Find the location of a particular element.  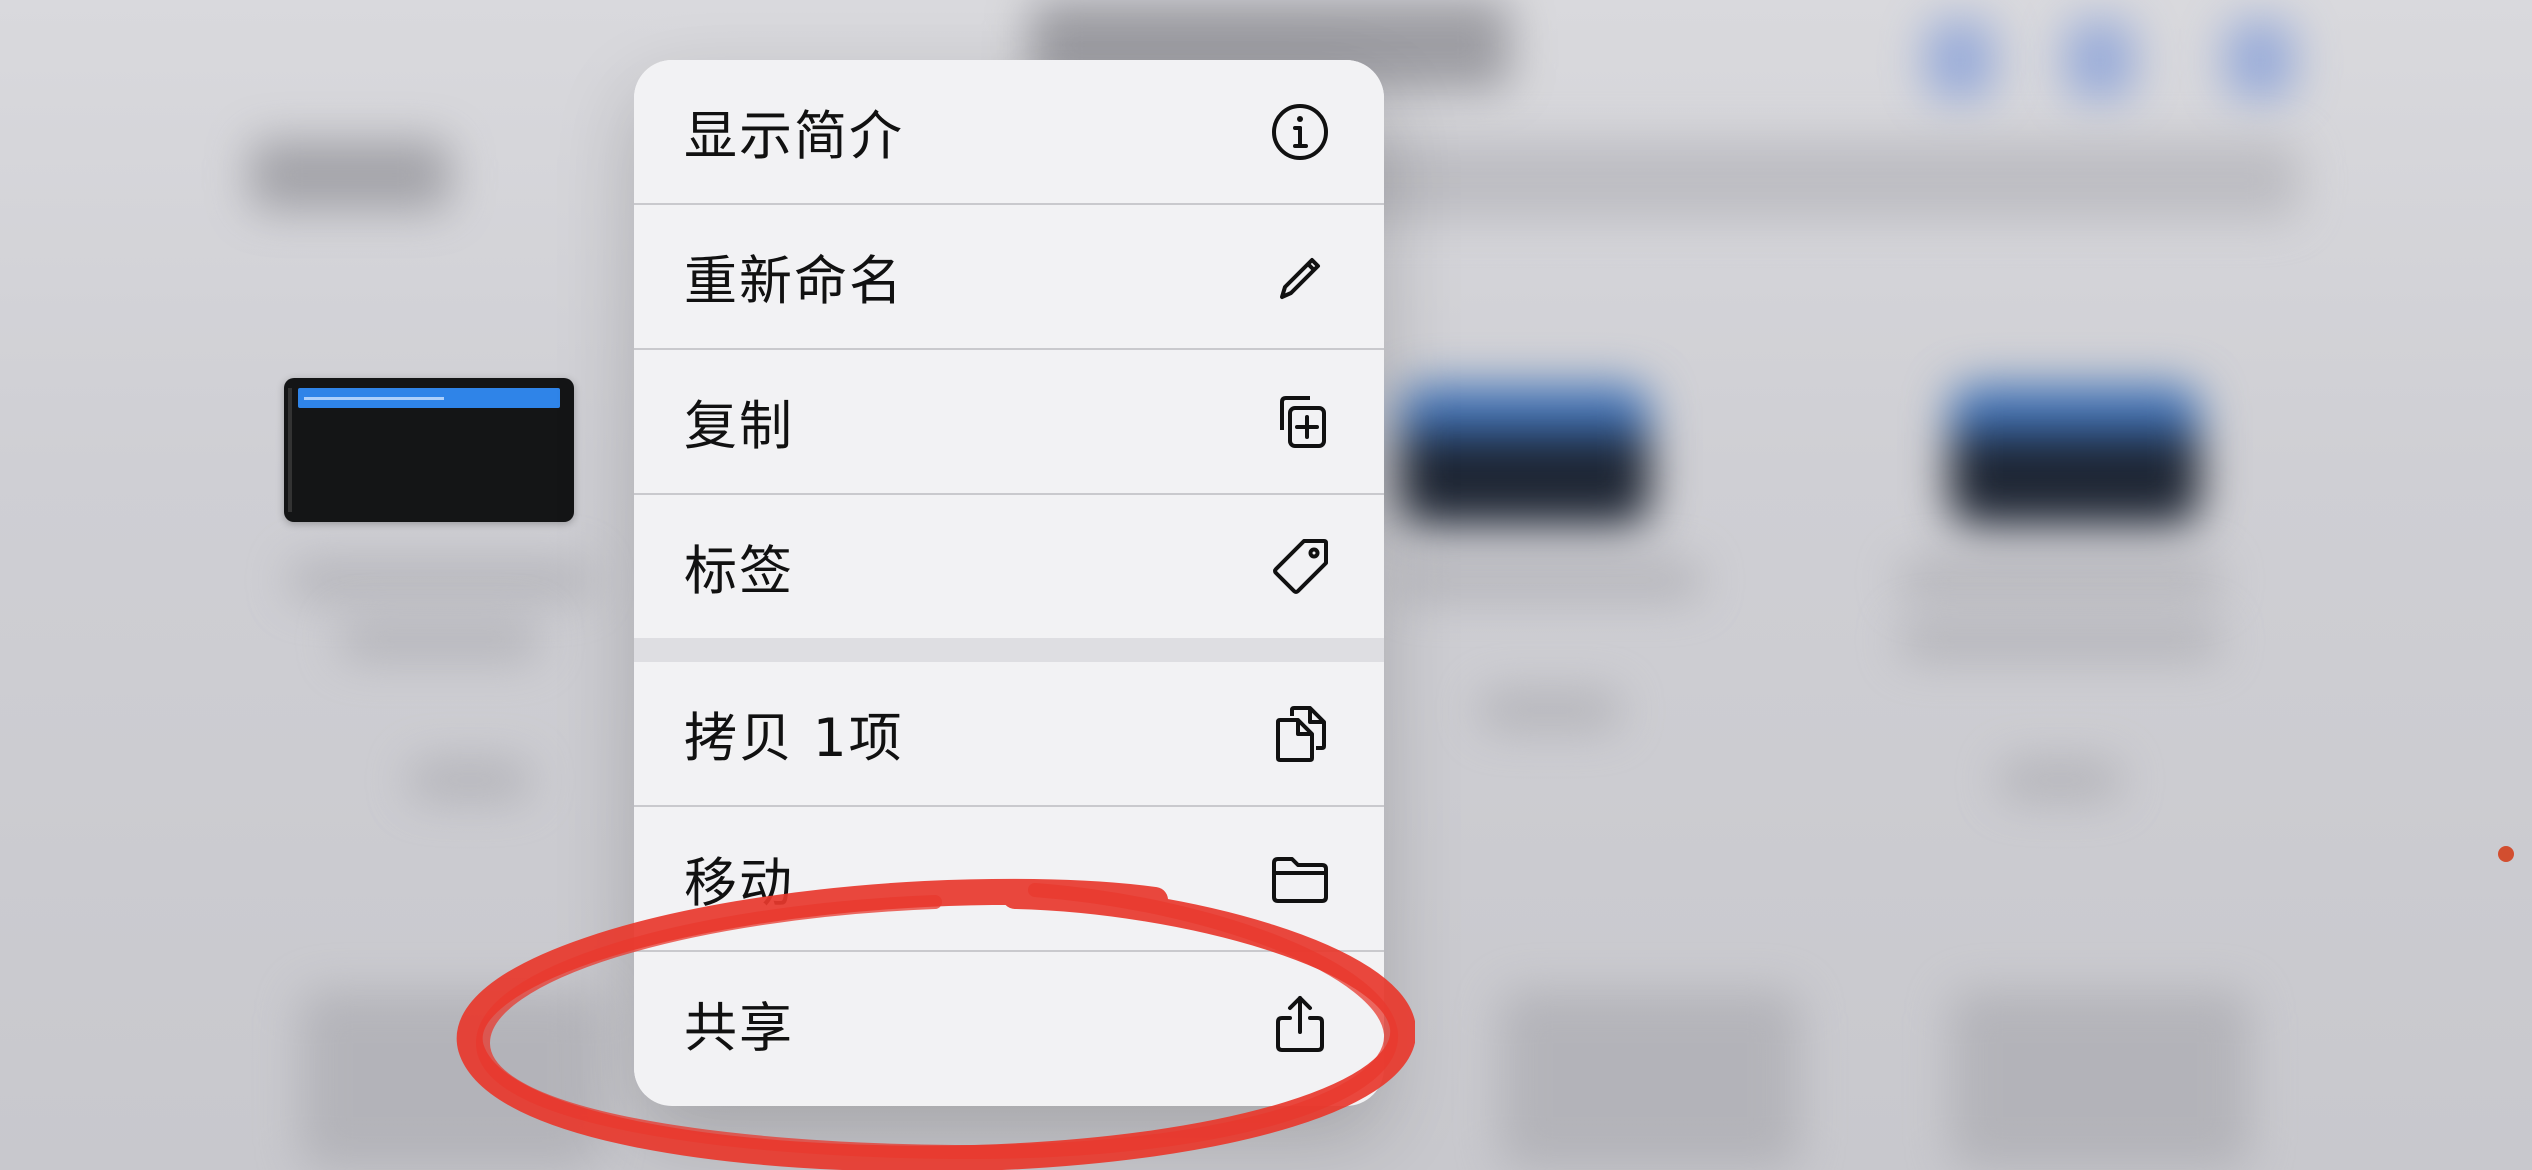

red-dot-marker is located at coordinates (2506, 854).